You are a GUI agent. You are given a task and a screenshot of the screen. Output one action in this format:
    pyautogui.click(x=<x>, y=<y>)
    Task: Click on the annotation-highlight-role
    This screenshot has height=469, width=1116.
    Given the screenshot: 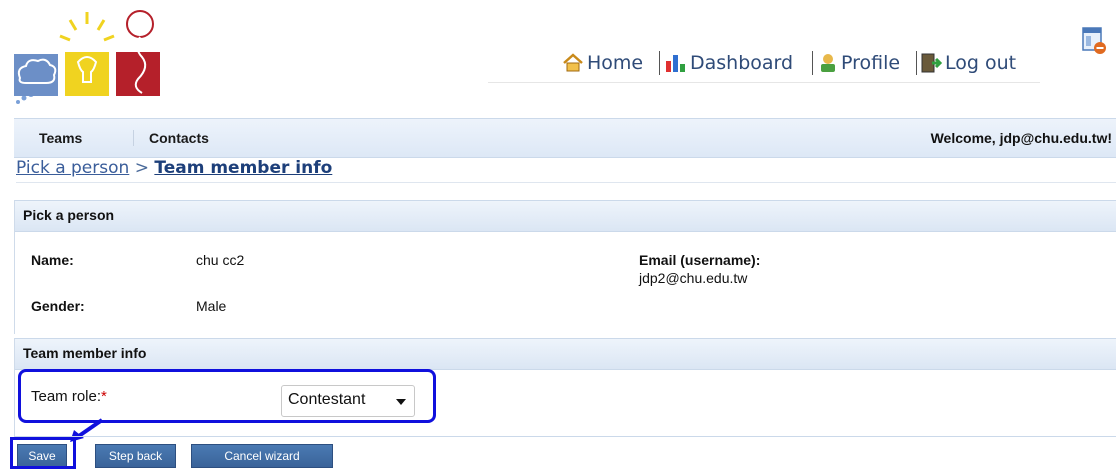 What is the action you would take?
    pyautogui.click(x=227, y=396)
    